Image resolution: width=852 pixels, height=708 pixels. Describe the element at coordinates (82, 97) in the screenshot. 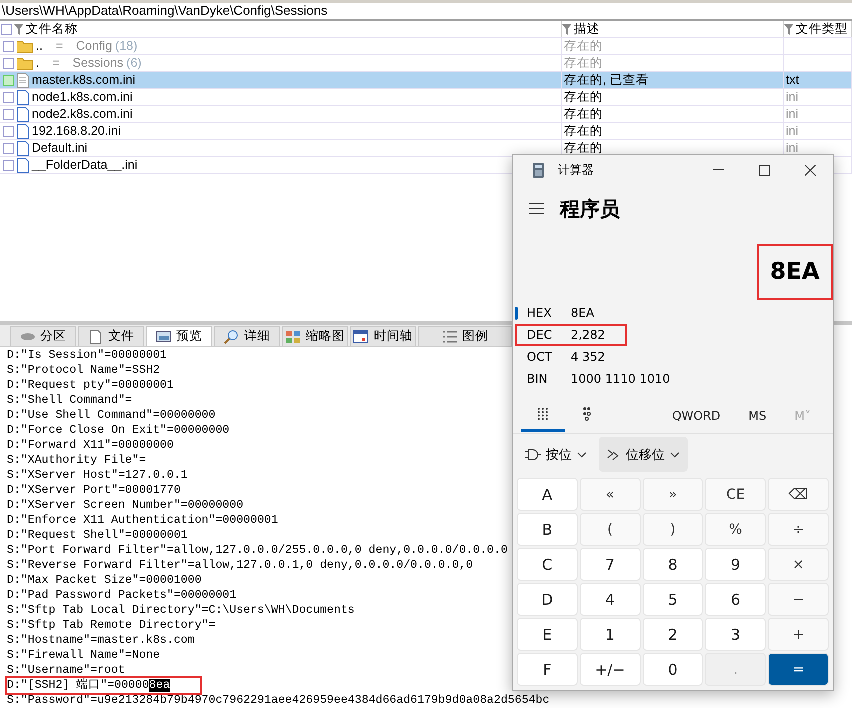

I see `file-name: node1.k8s.com.ini` at that location.